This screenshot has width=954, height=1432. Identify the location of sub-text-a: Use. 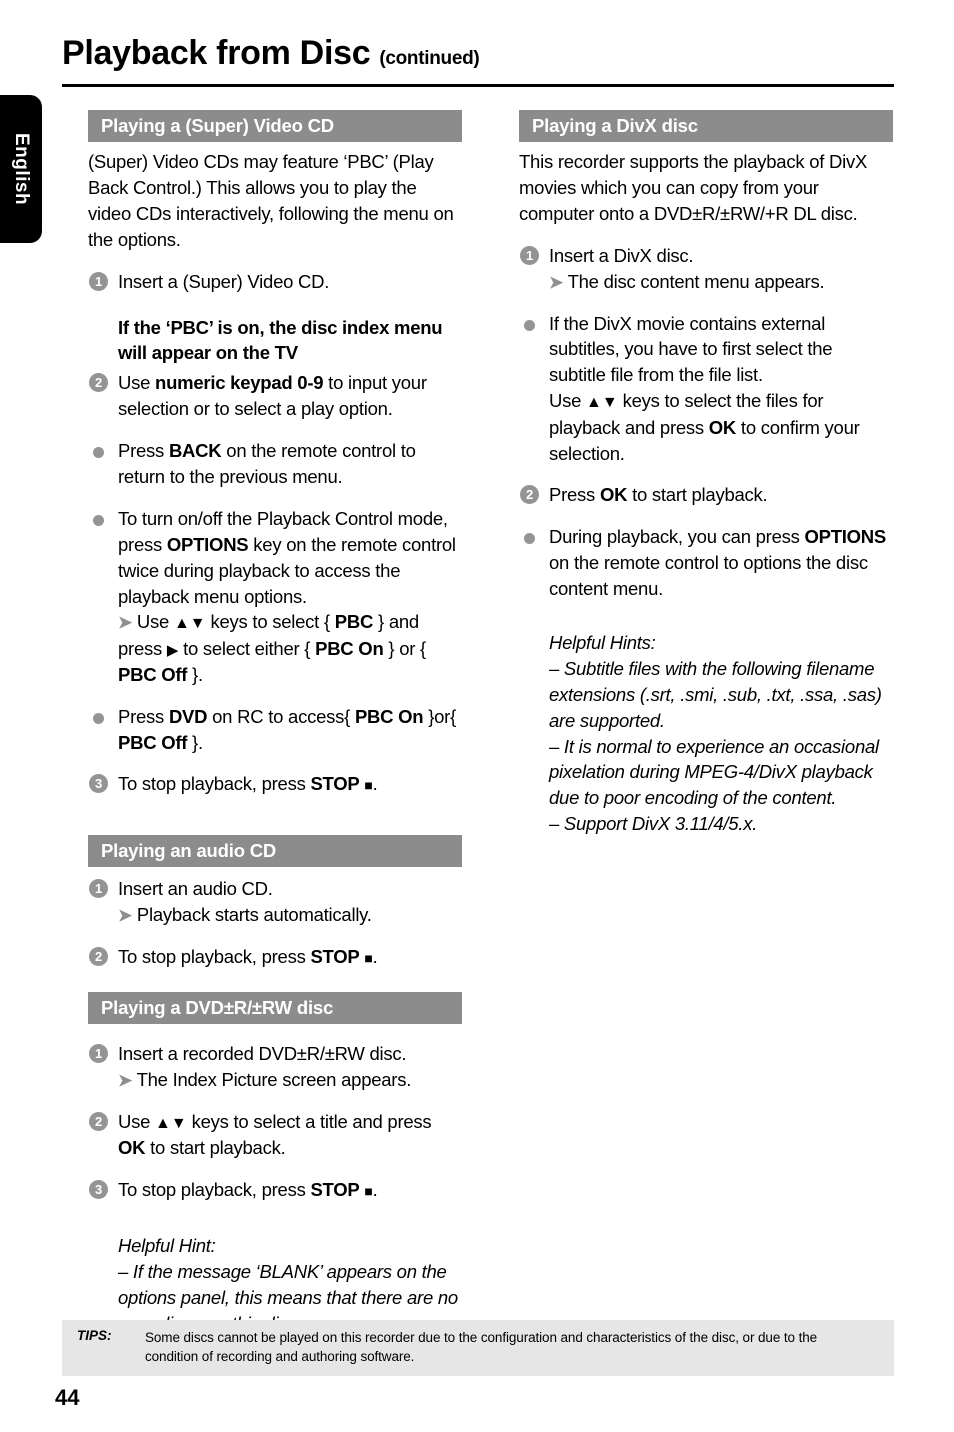
(155, 622).